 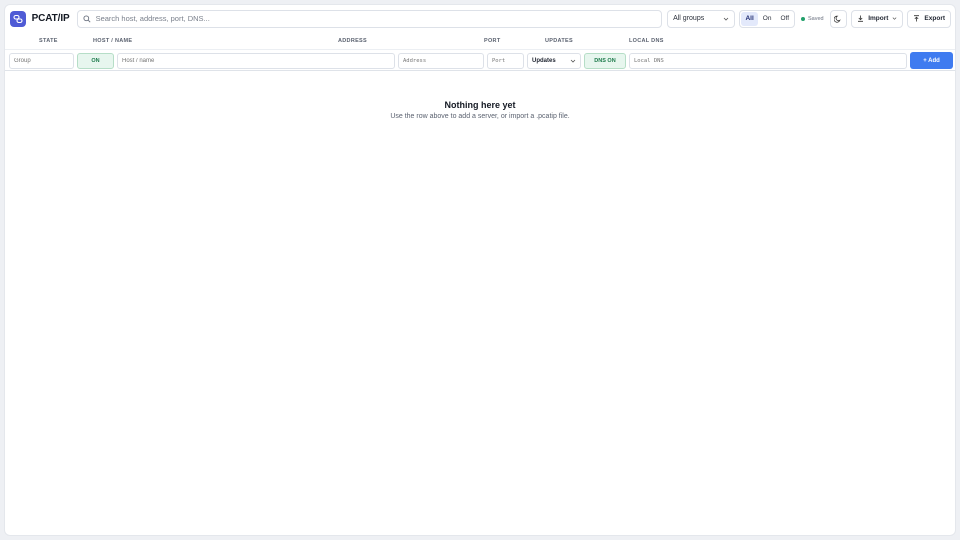 What do you see at coordinates (861, 18) in the screenshot?
I see `download-icon` at bounding box center [861, 18].